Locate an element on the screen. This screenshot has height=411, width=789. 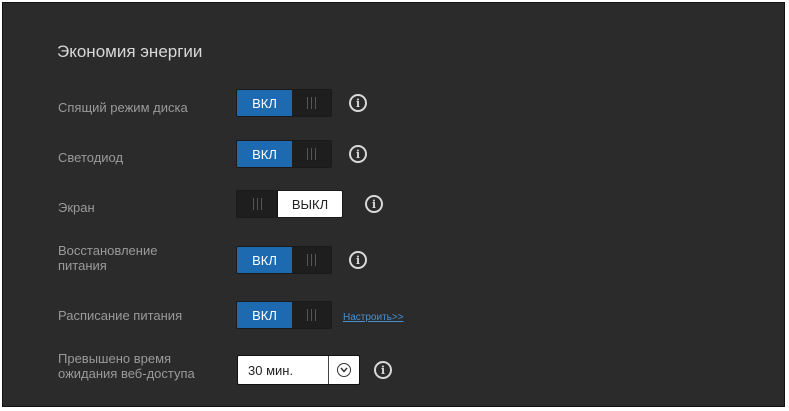
toggle-off-label: ВЫКЛ is located at coordinates (310, 204).